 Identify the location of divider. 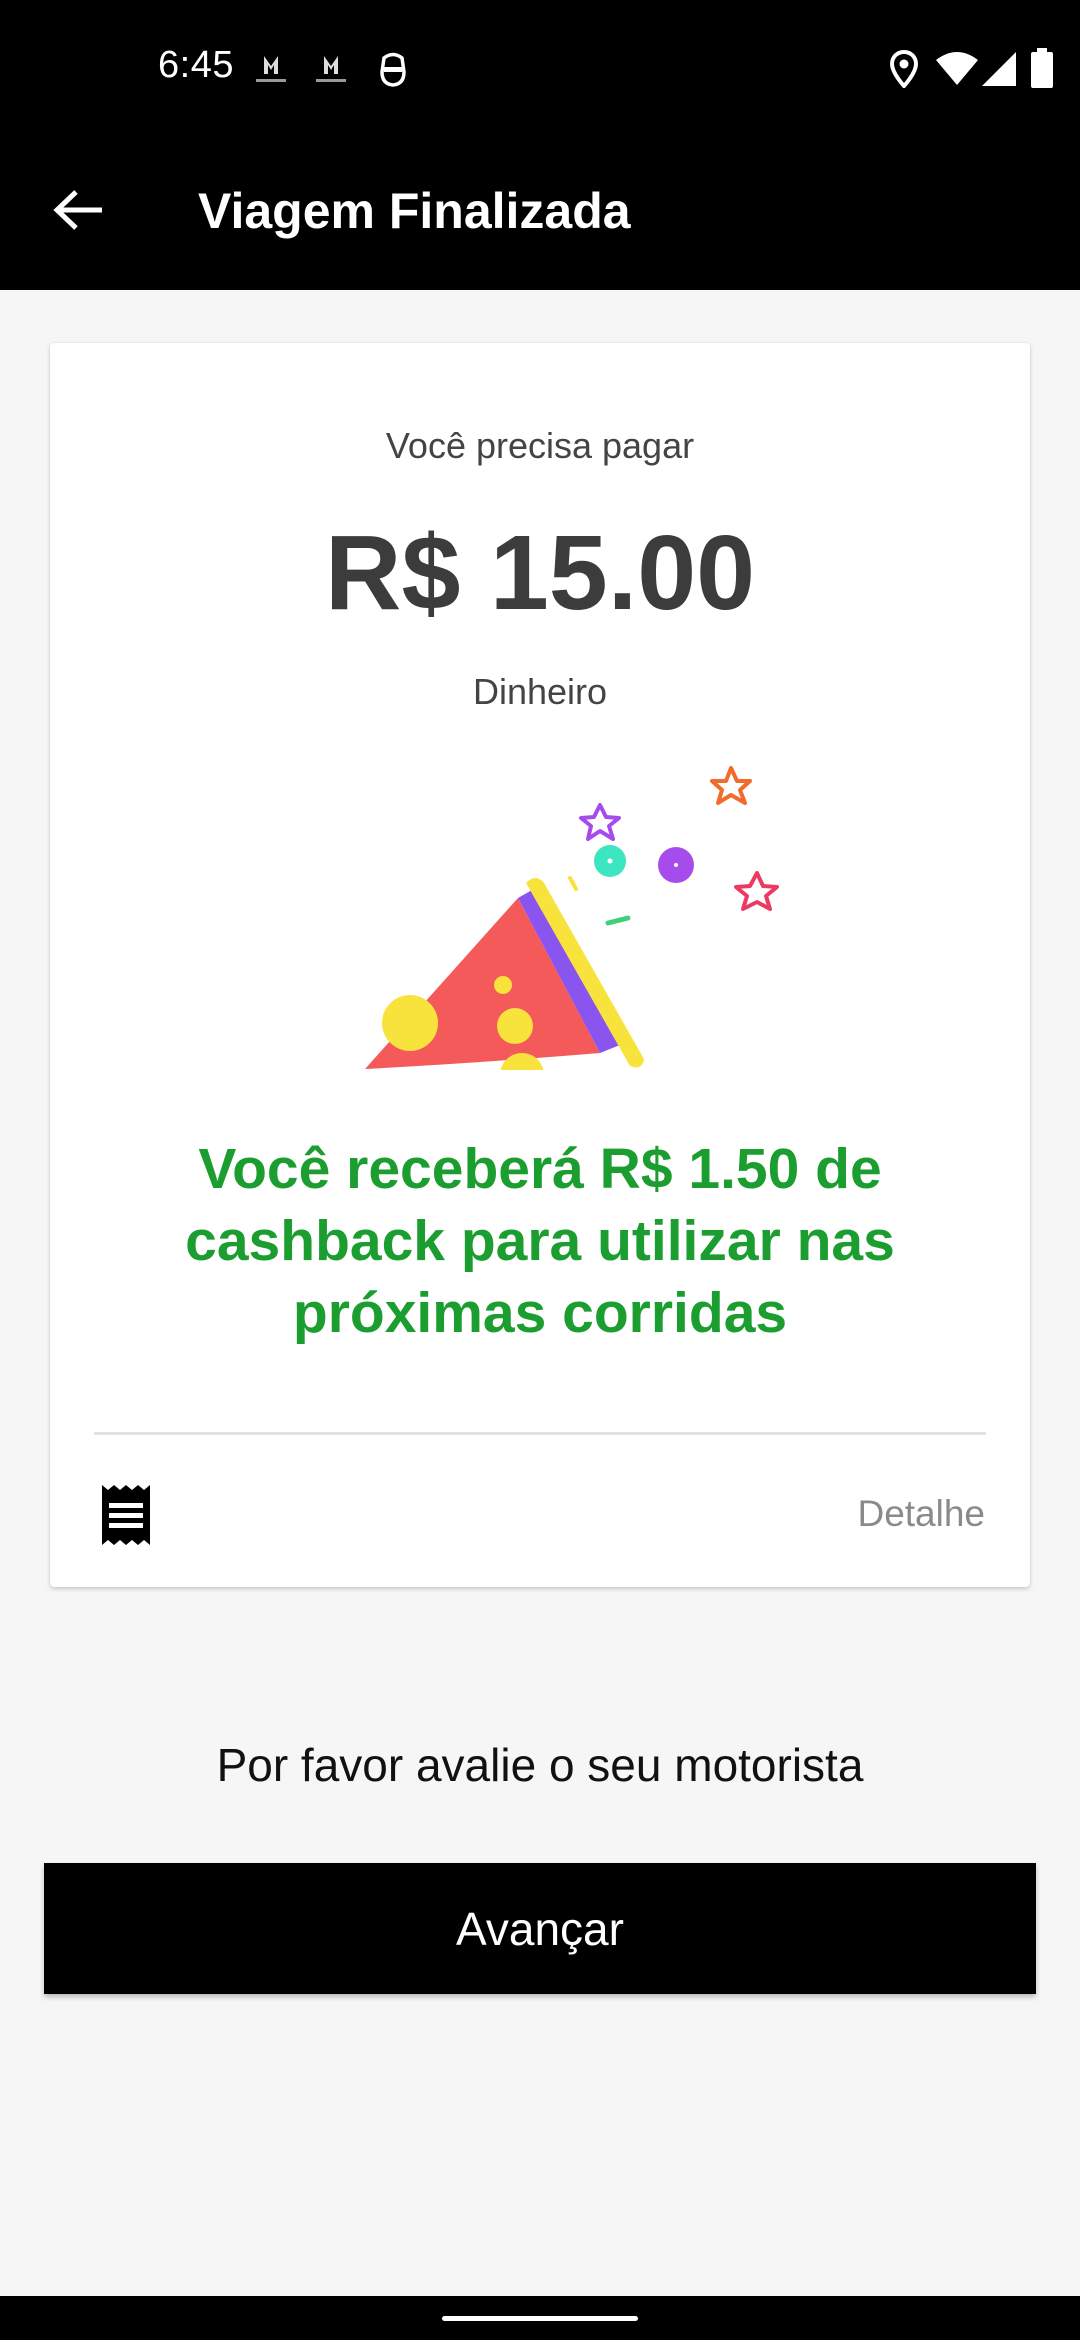
(540, 1433).